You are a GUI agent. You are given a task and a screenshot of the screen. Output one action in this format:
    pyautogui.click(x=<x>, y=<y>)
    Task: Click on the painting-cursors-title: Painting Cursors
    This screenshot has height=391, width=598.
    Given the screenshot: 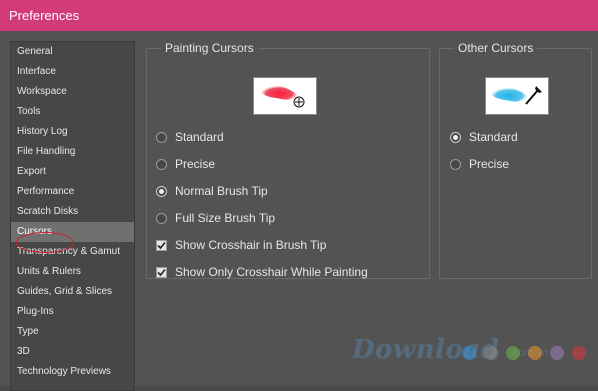 What is the action you would take?
    pyautogui.click(x=209, y=48)
    